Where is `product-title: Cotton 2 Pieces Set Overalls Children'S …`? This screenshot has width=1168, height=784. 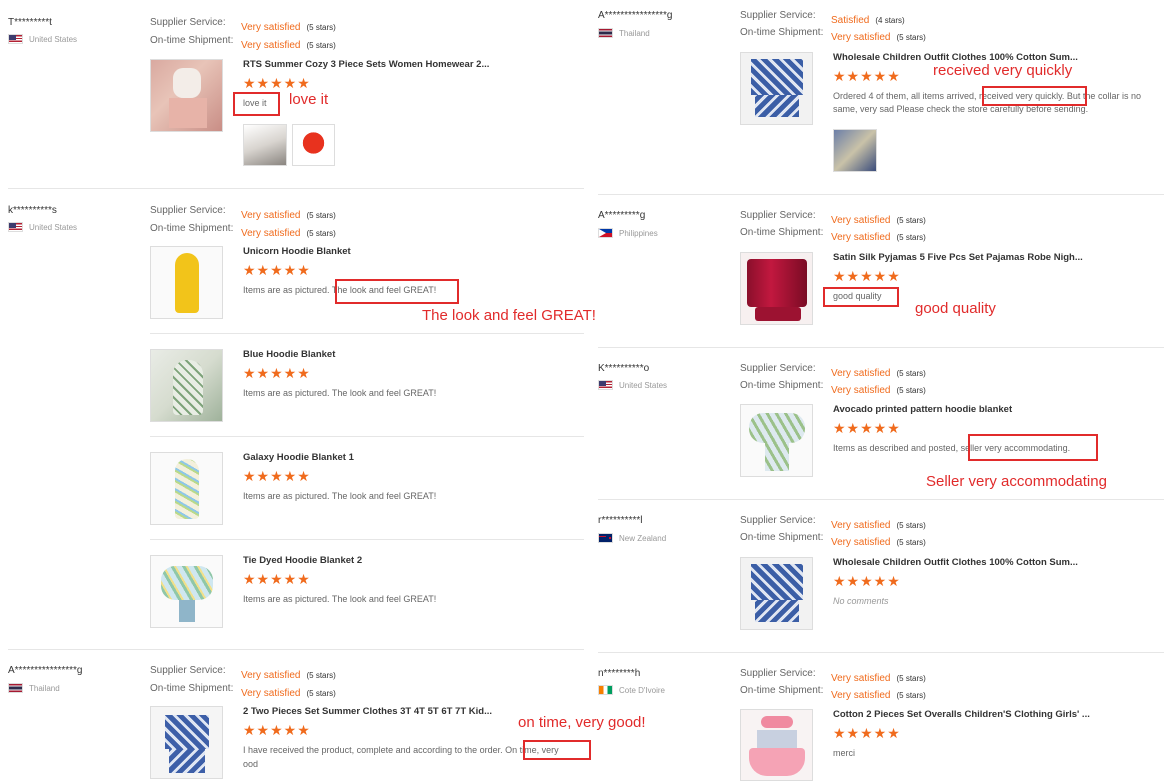 product-title: Cotton 2 Pieces Set Overalls Children'S … is located at coordinates (963, 714).